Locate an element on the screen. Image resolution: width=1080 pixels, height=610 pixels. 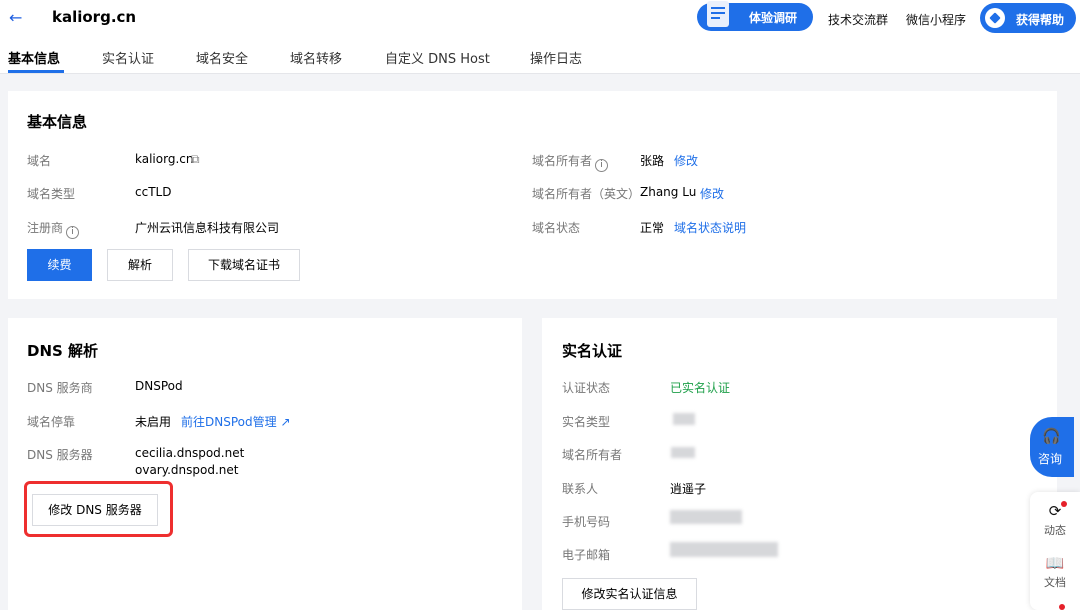
highlight-annotation is located at coordinates (98, 509).